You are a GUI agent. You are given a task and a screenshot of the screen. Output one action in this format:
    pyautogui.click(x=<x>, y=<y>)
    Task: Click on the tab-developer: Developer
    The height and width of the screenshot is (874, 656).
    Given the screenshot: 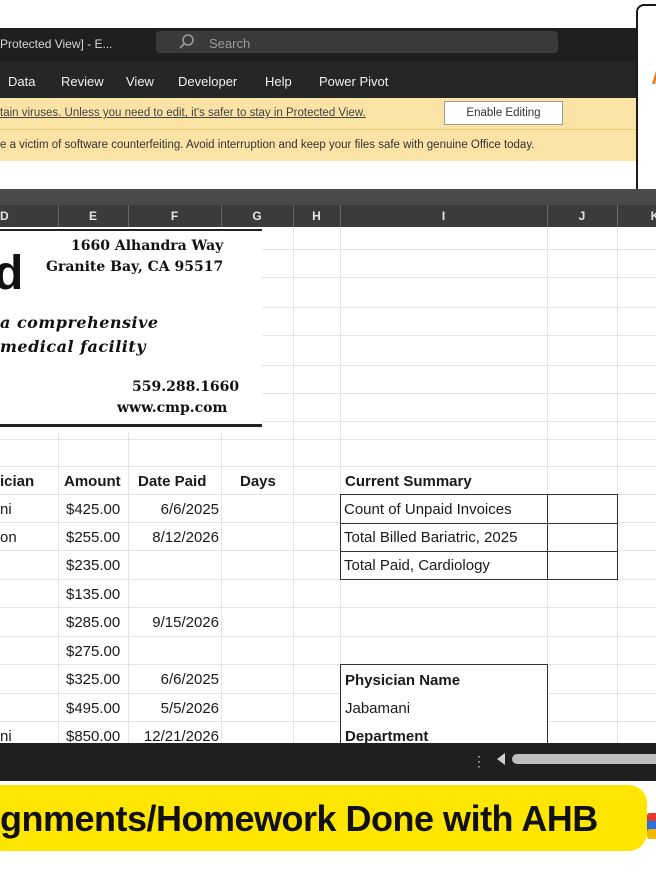 What is the action you would take?
    pyautogui.click(x=207, y=81)
    